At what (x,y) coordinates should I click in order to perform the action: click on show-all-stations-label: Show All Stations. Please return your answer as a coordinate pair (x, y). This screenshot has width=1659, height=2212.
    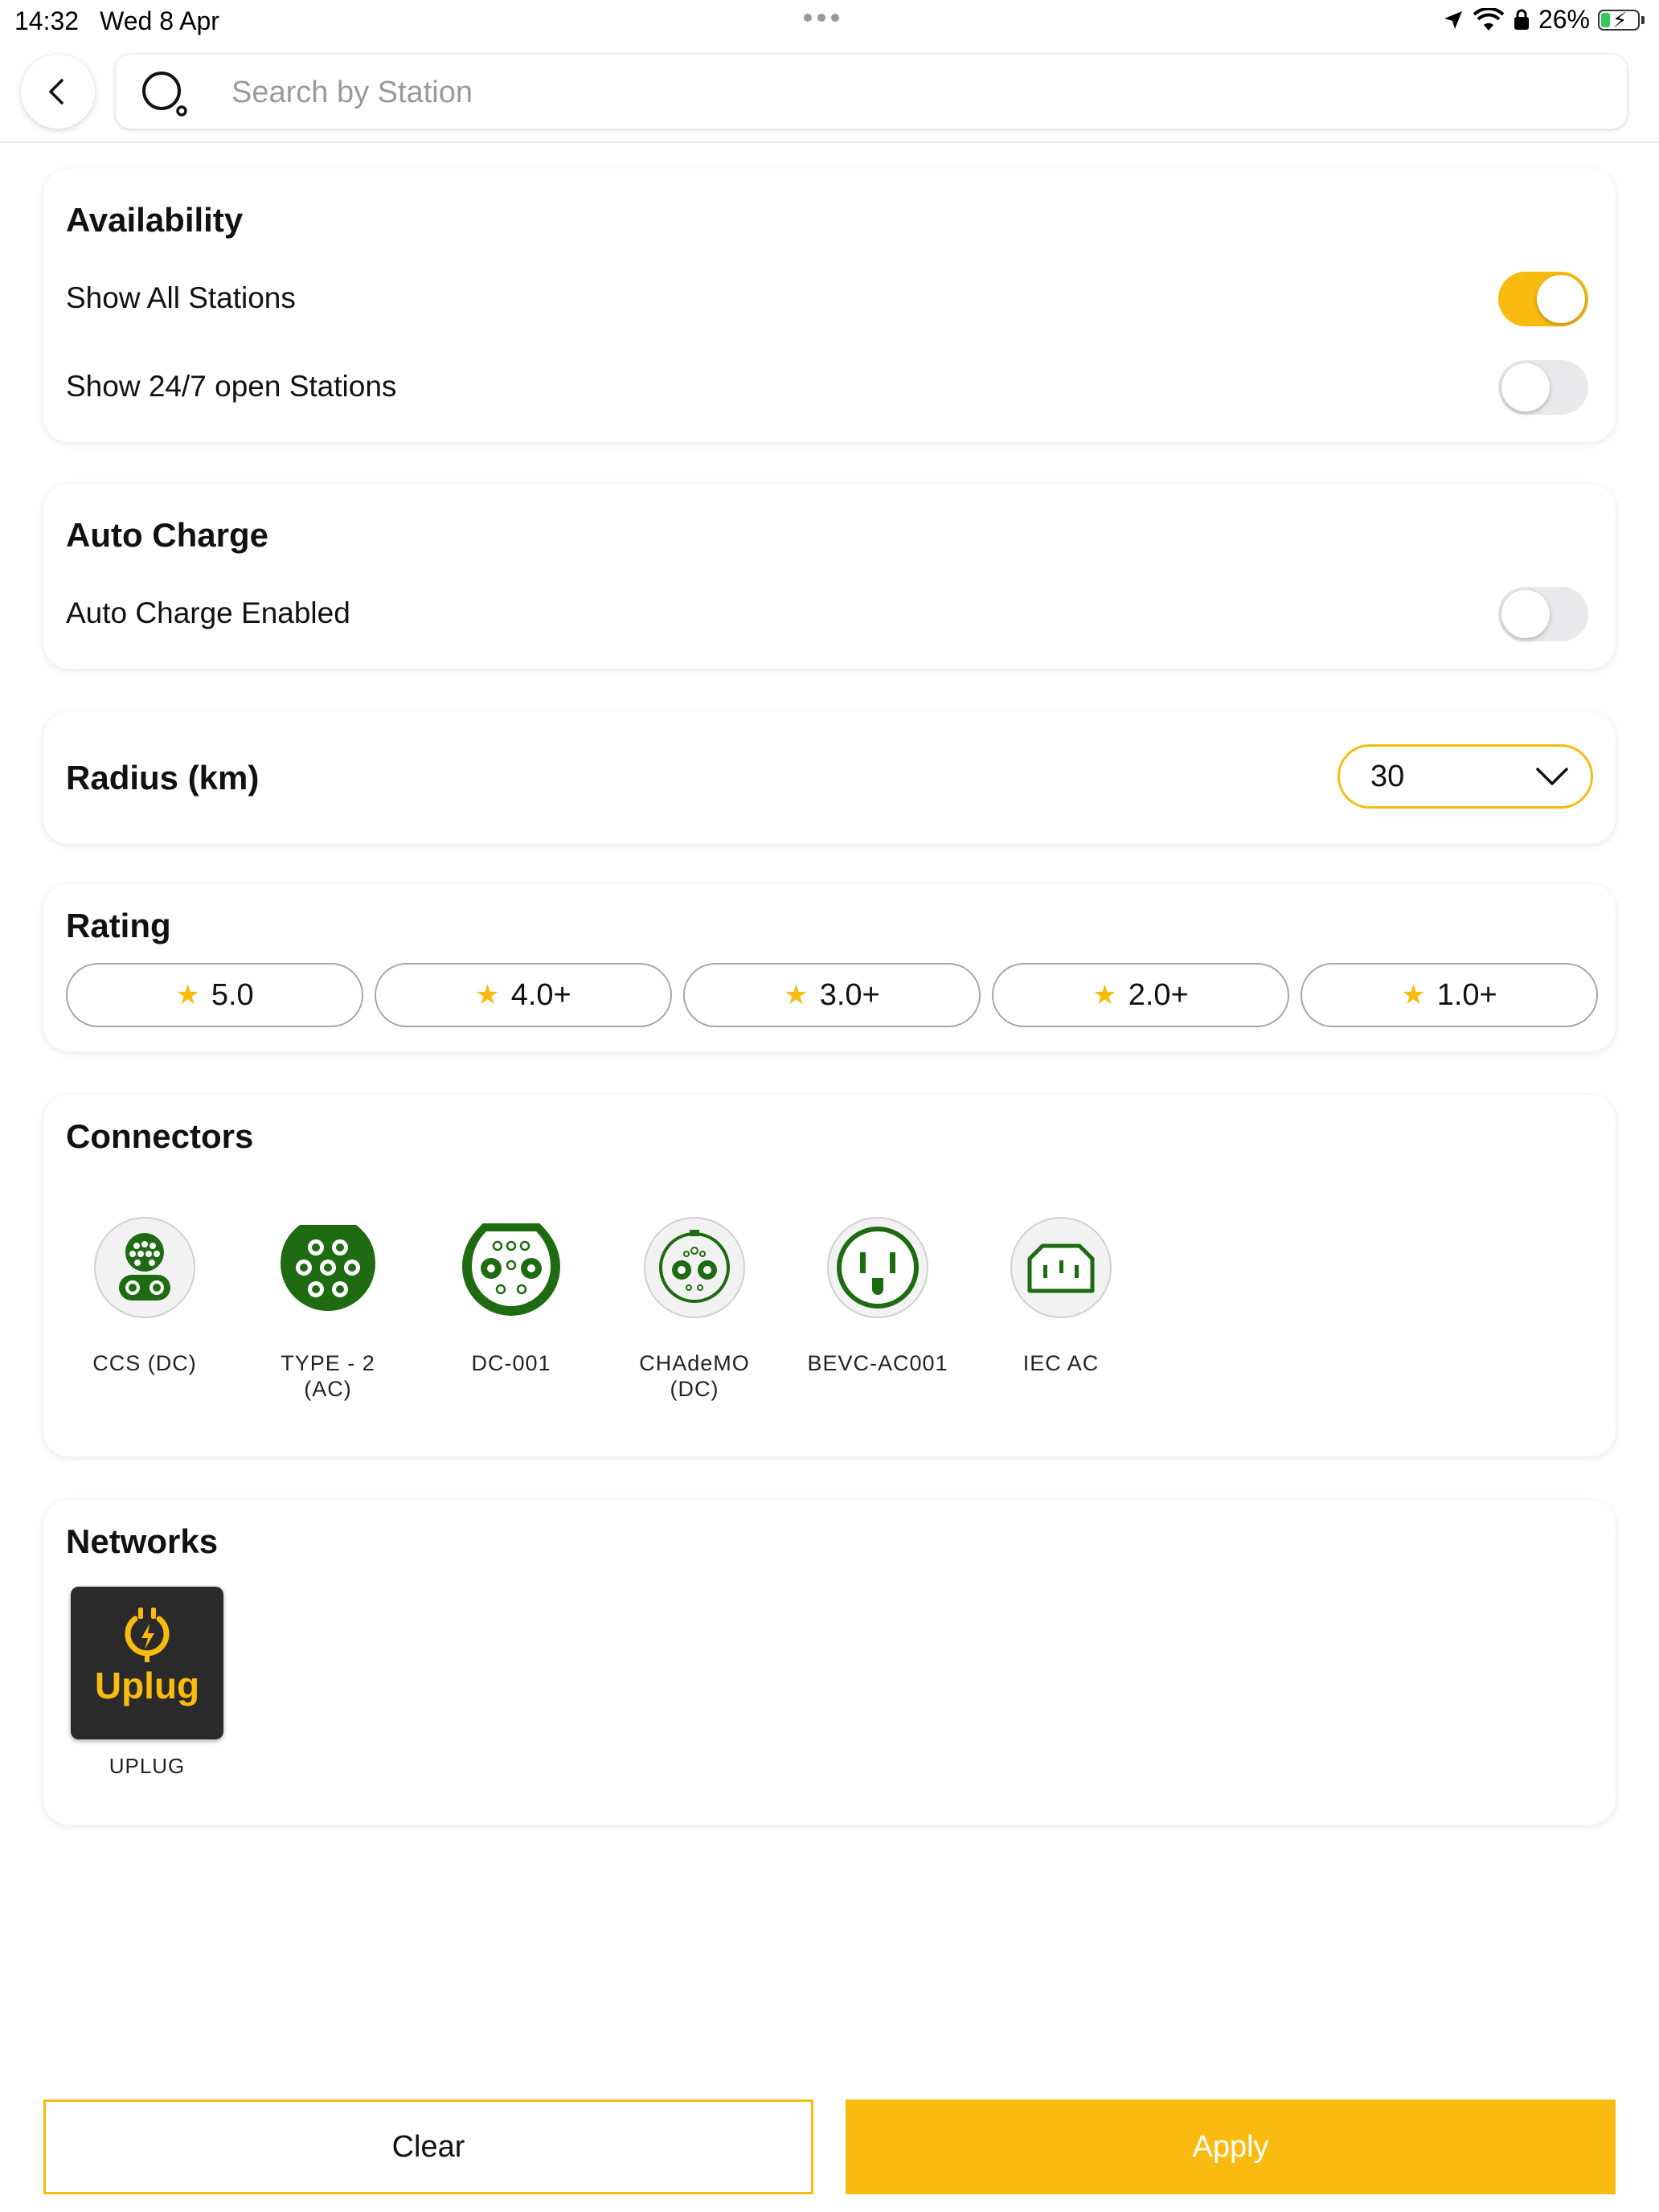
    Looking at the image, I should click on (181, 297).